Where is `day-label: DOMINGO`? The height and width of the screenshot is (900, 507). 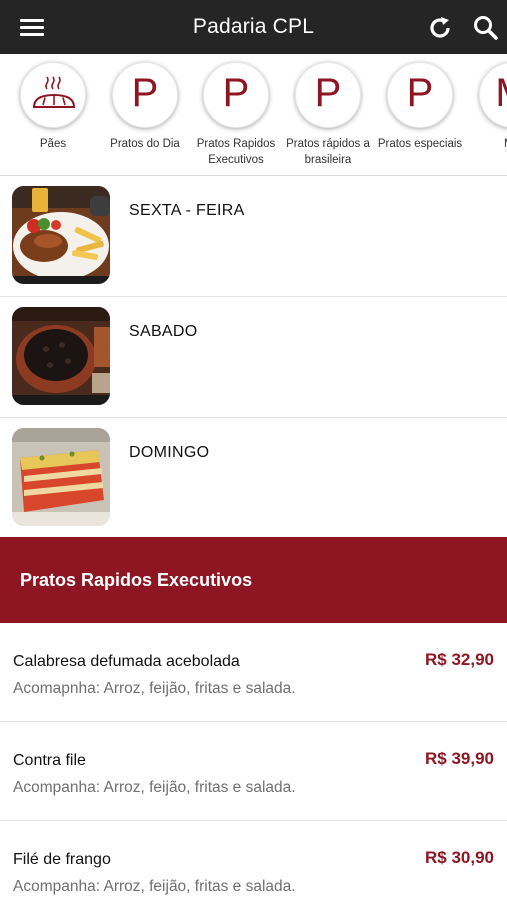
day-label: DOMINGO is located at coordinates (169, 452).